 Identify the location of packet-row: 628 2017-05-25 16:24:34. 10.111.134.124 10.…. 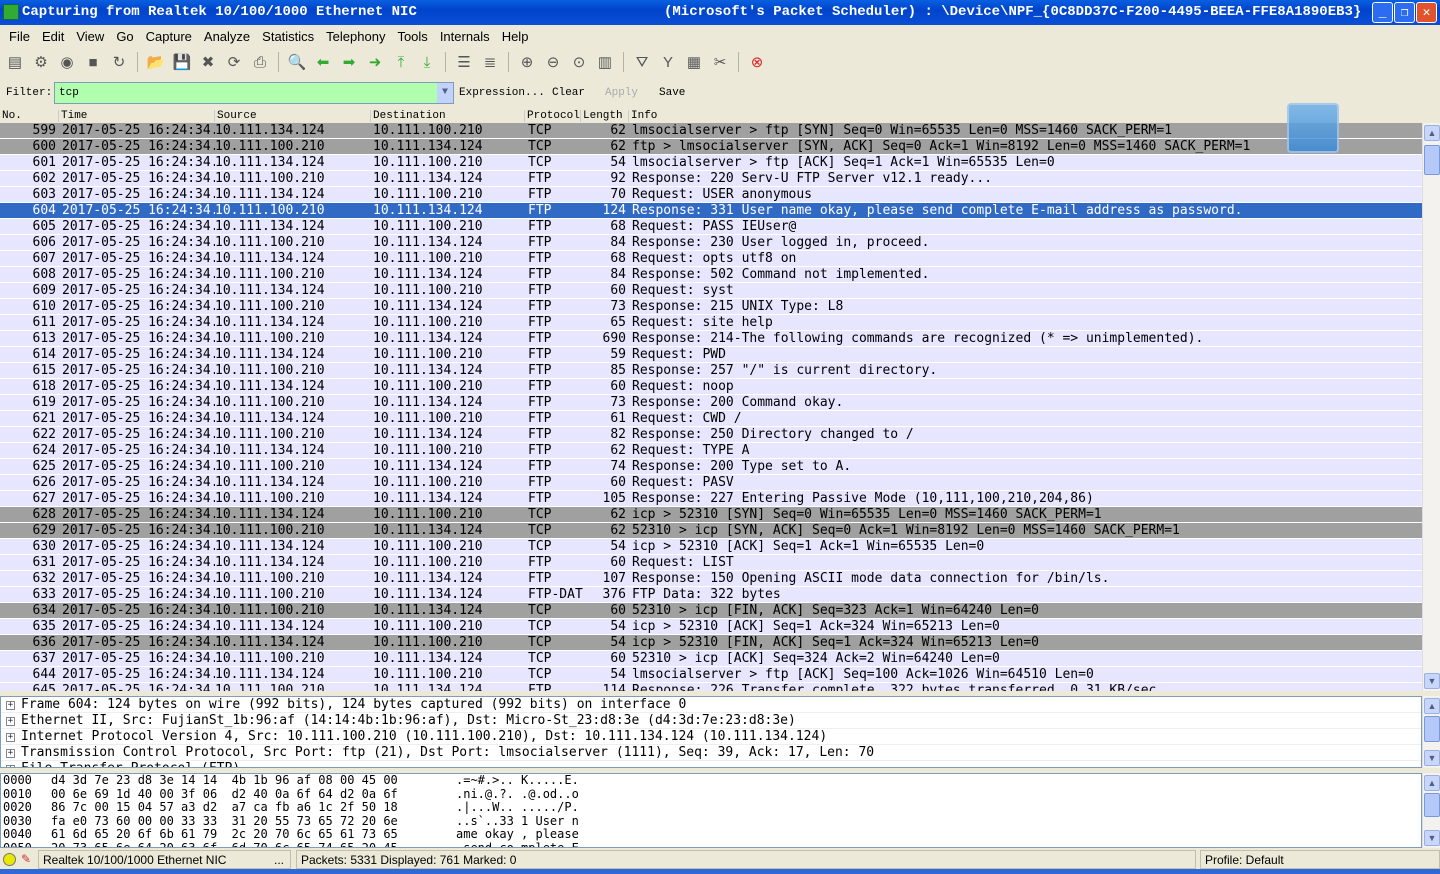
(711, 515).